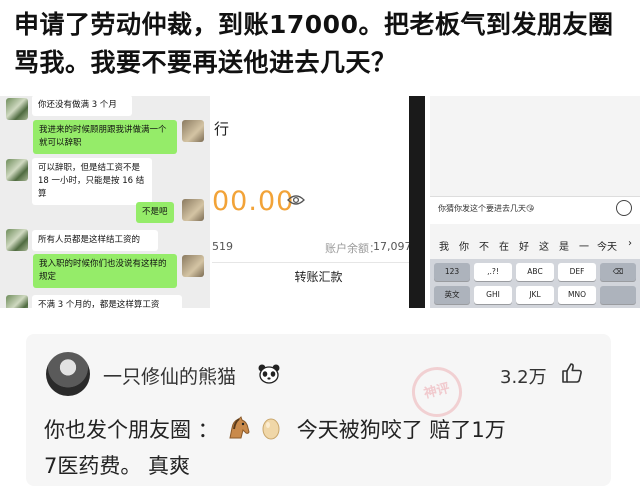 This screenshot has height=494, width=640. Describe the element at coordinates (253, 201) in the screenshot. I see `received-amount: 00.00` at that location.